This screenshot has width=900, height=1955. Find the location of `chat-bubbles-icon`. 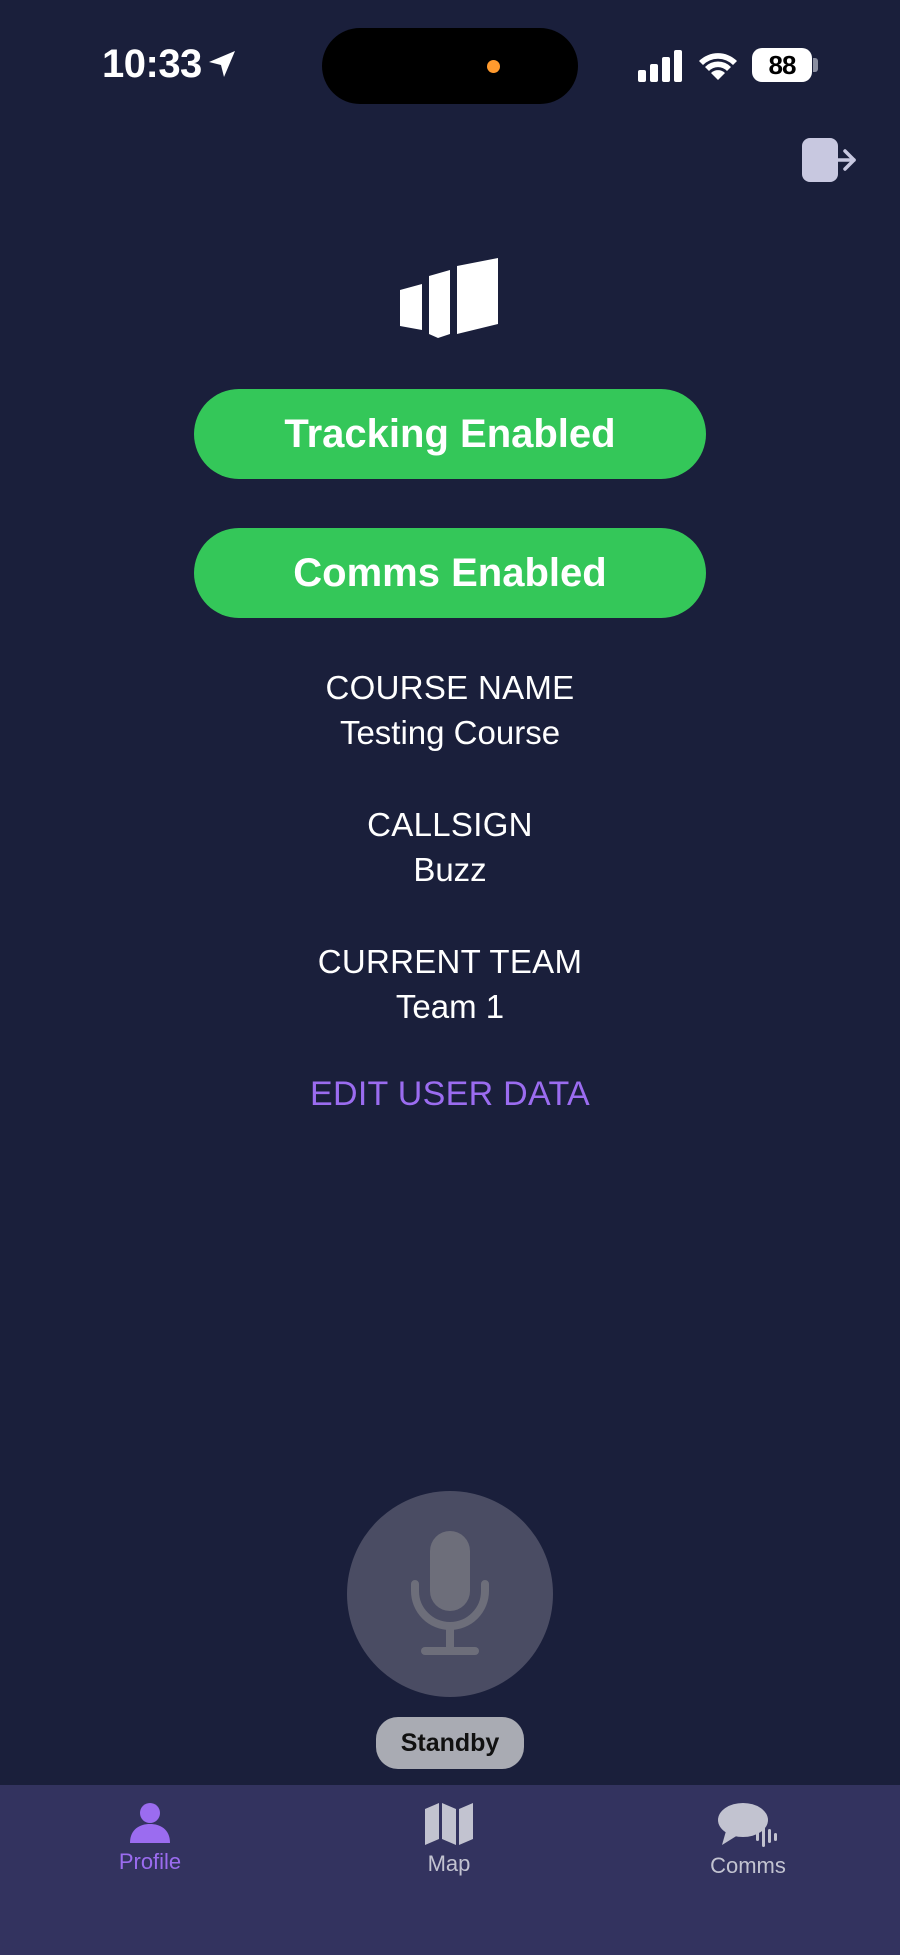

chat-bubbles-icon is located at coordinates (747, 1825).